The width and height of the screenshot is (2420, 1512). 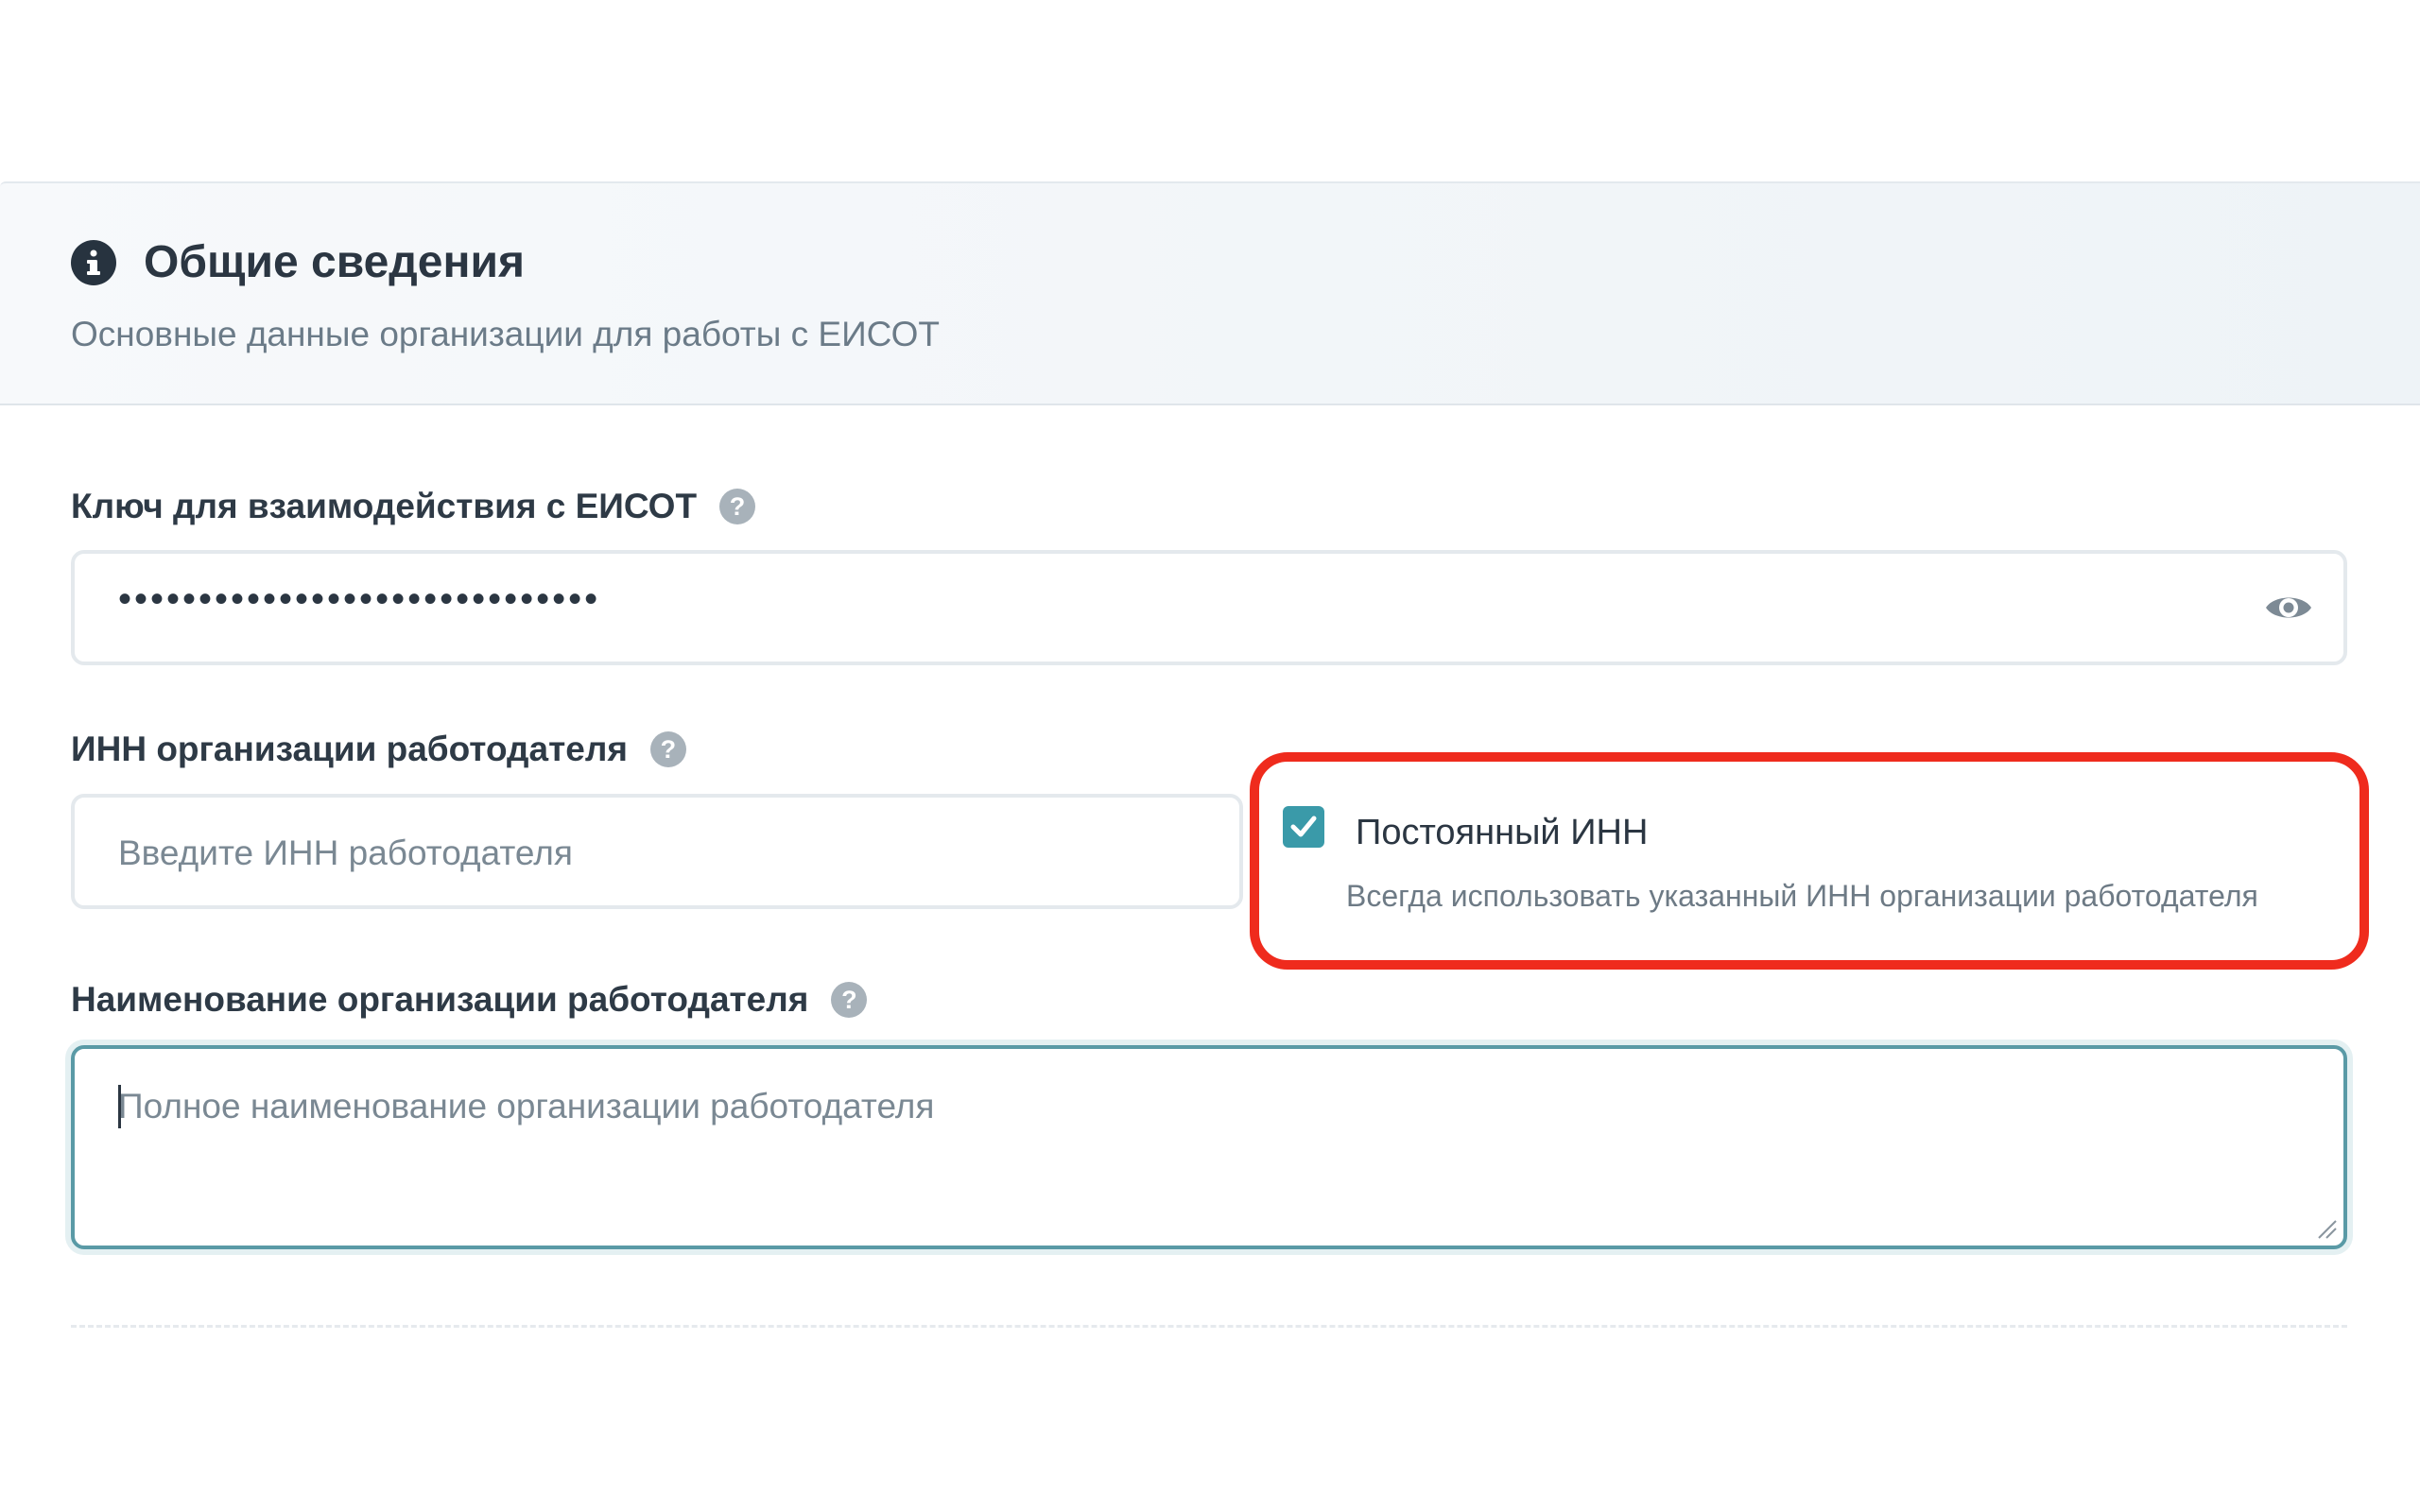 I want to click on key-input-value: ••••••••••••••••••••••••••••••, so click(x=359, y=599).